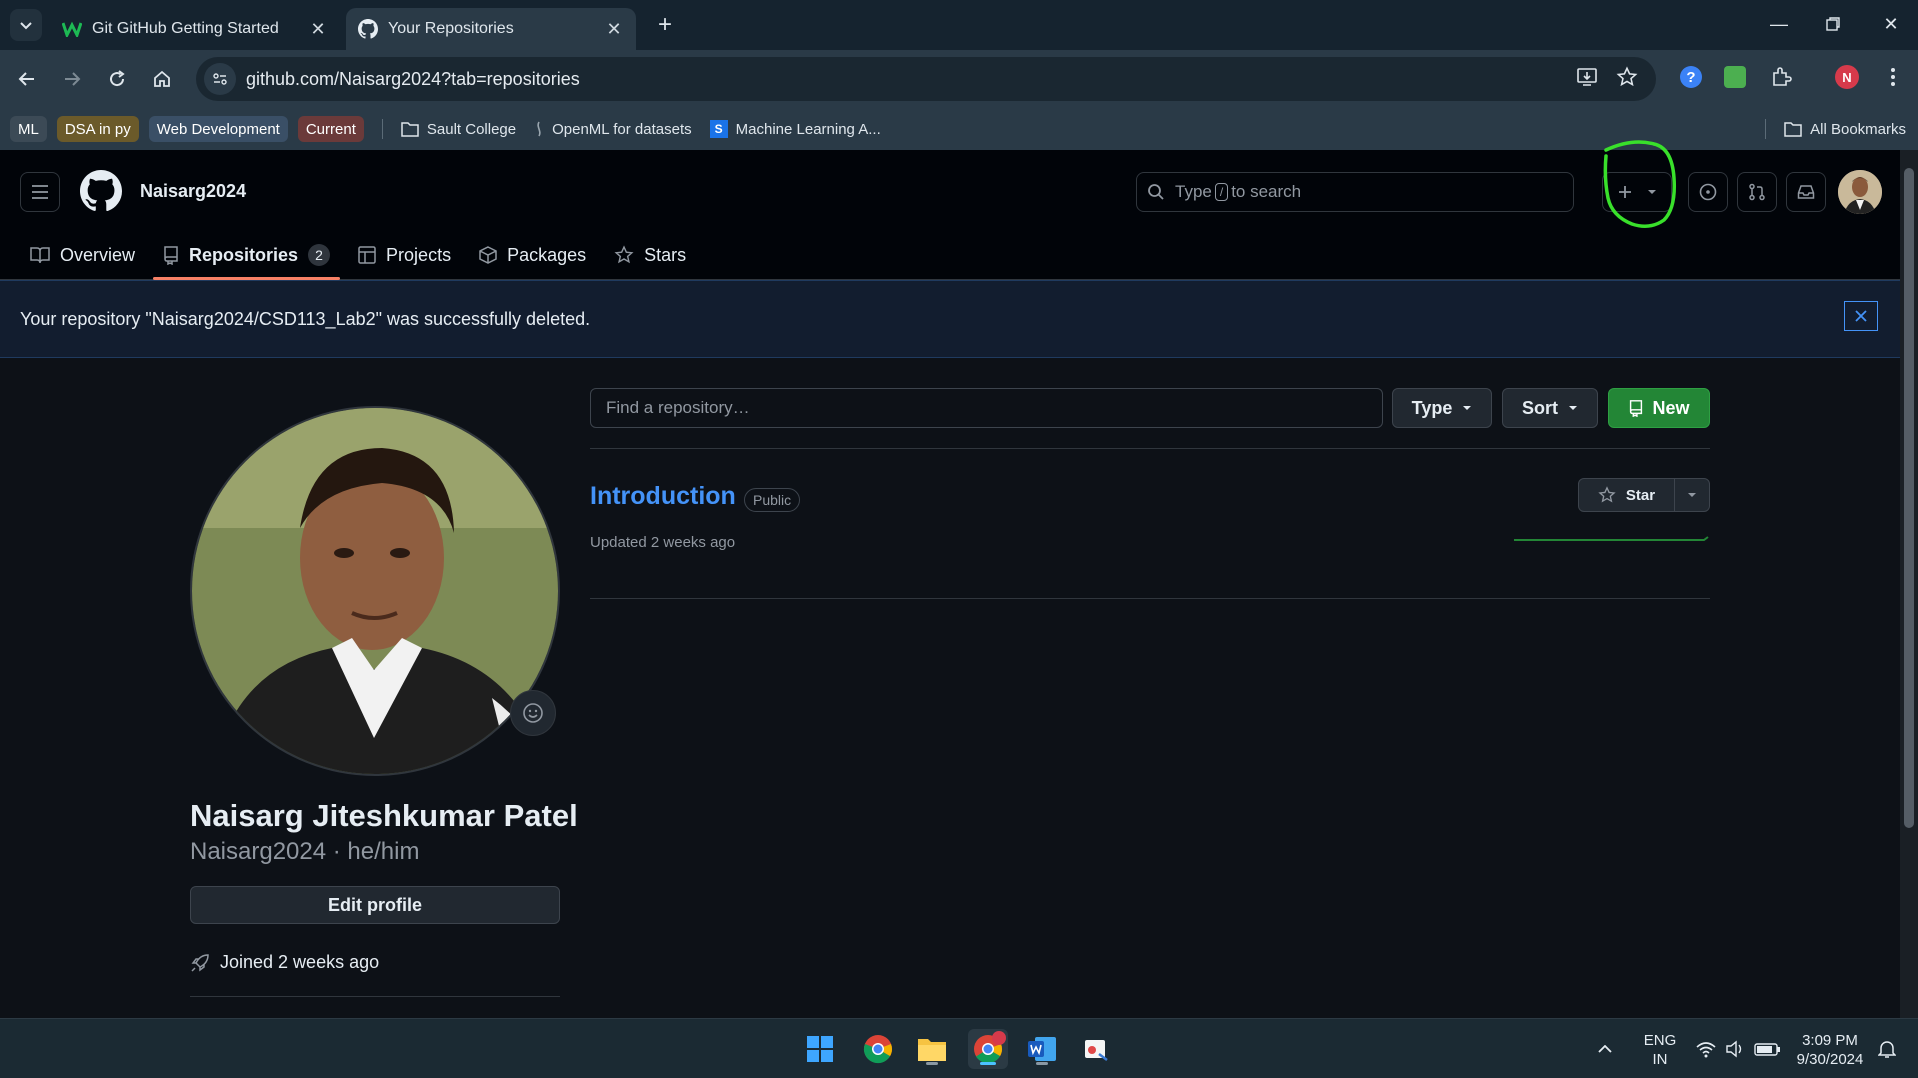 This screenshot has width=1918, height=1078. Describe the element at coordinates (98, 254) in the screenshot. I see `tab-label: Overview` at that location.